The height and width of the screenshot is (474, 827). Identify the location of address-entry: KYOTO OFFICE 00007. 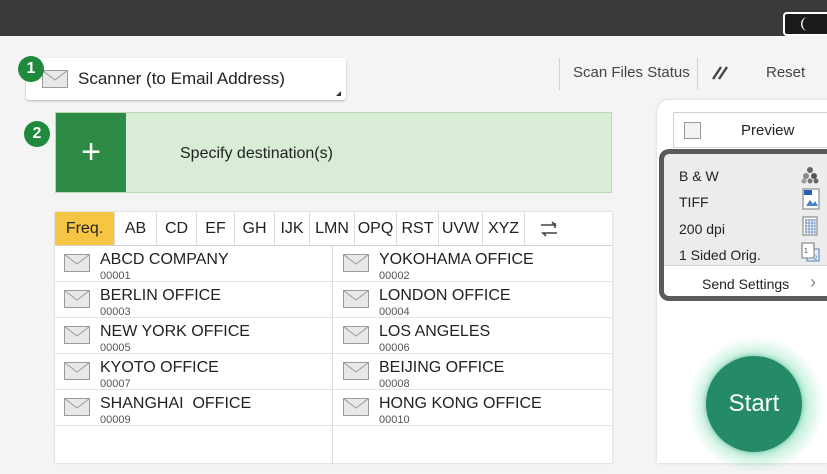
(193, 372).